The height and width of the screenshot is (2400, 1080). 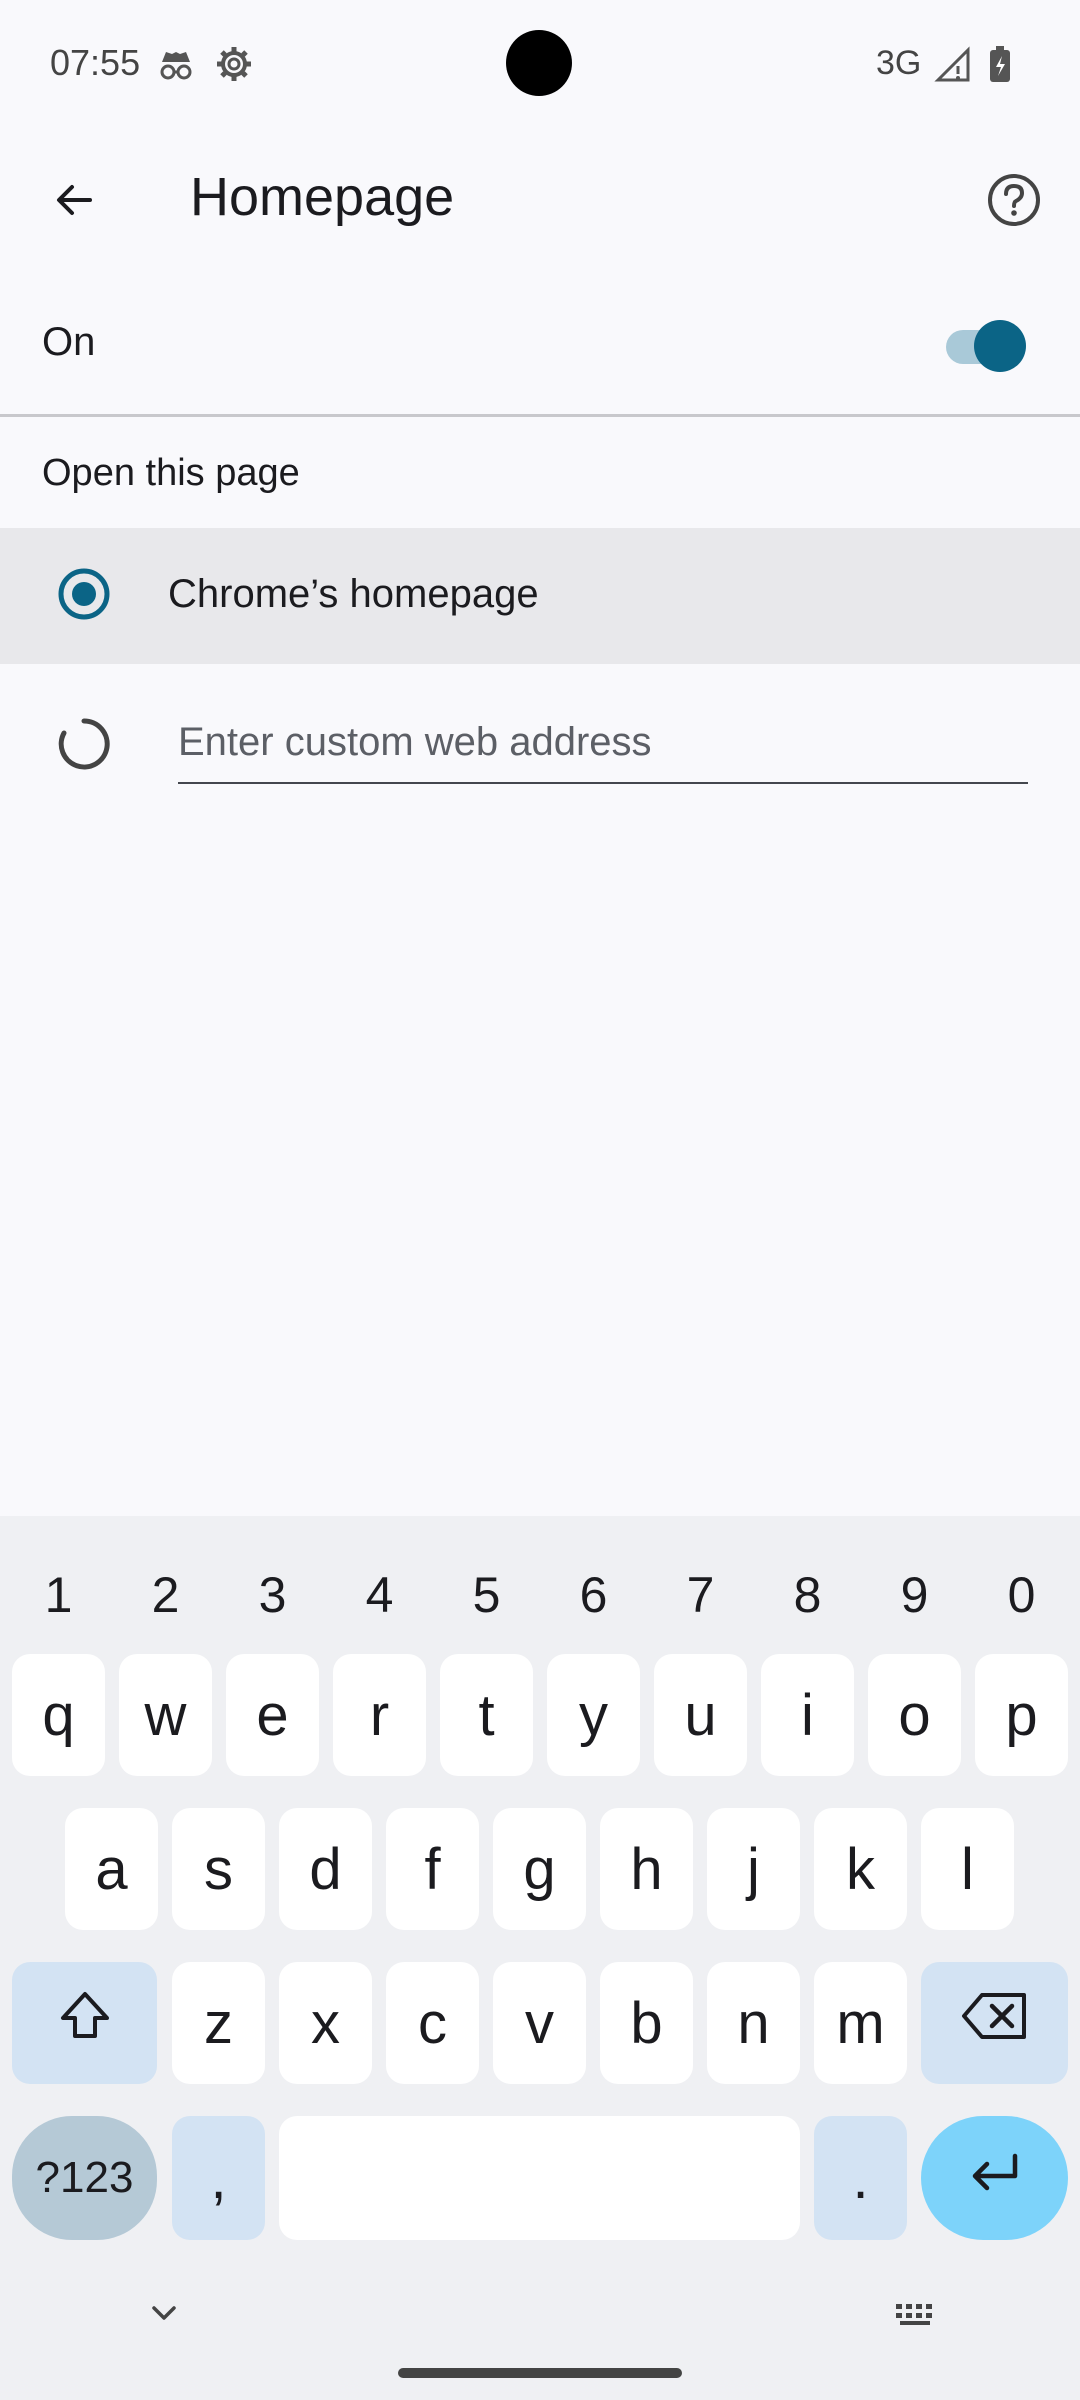 I want to click on option-custom-address, so click(x=540, y=746).